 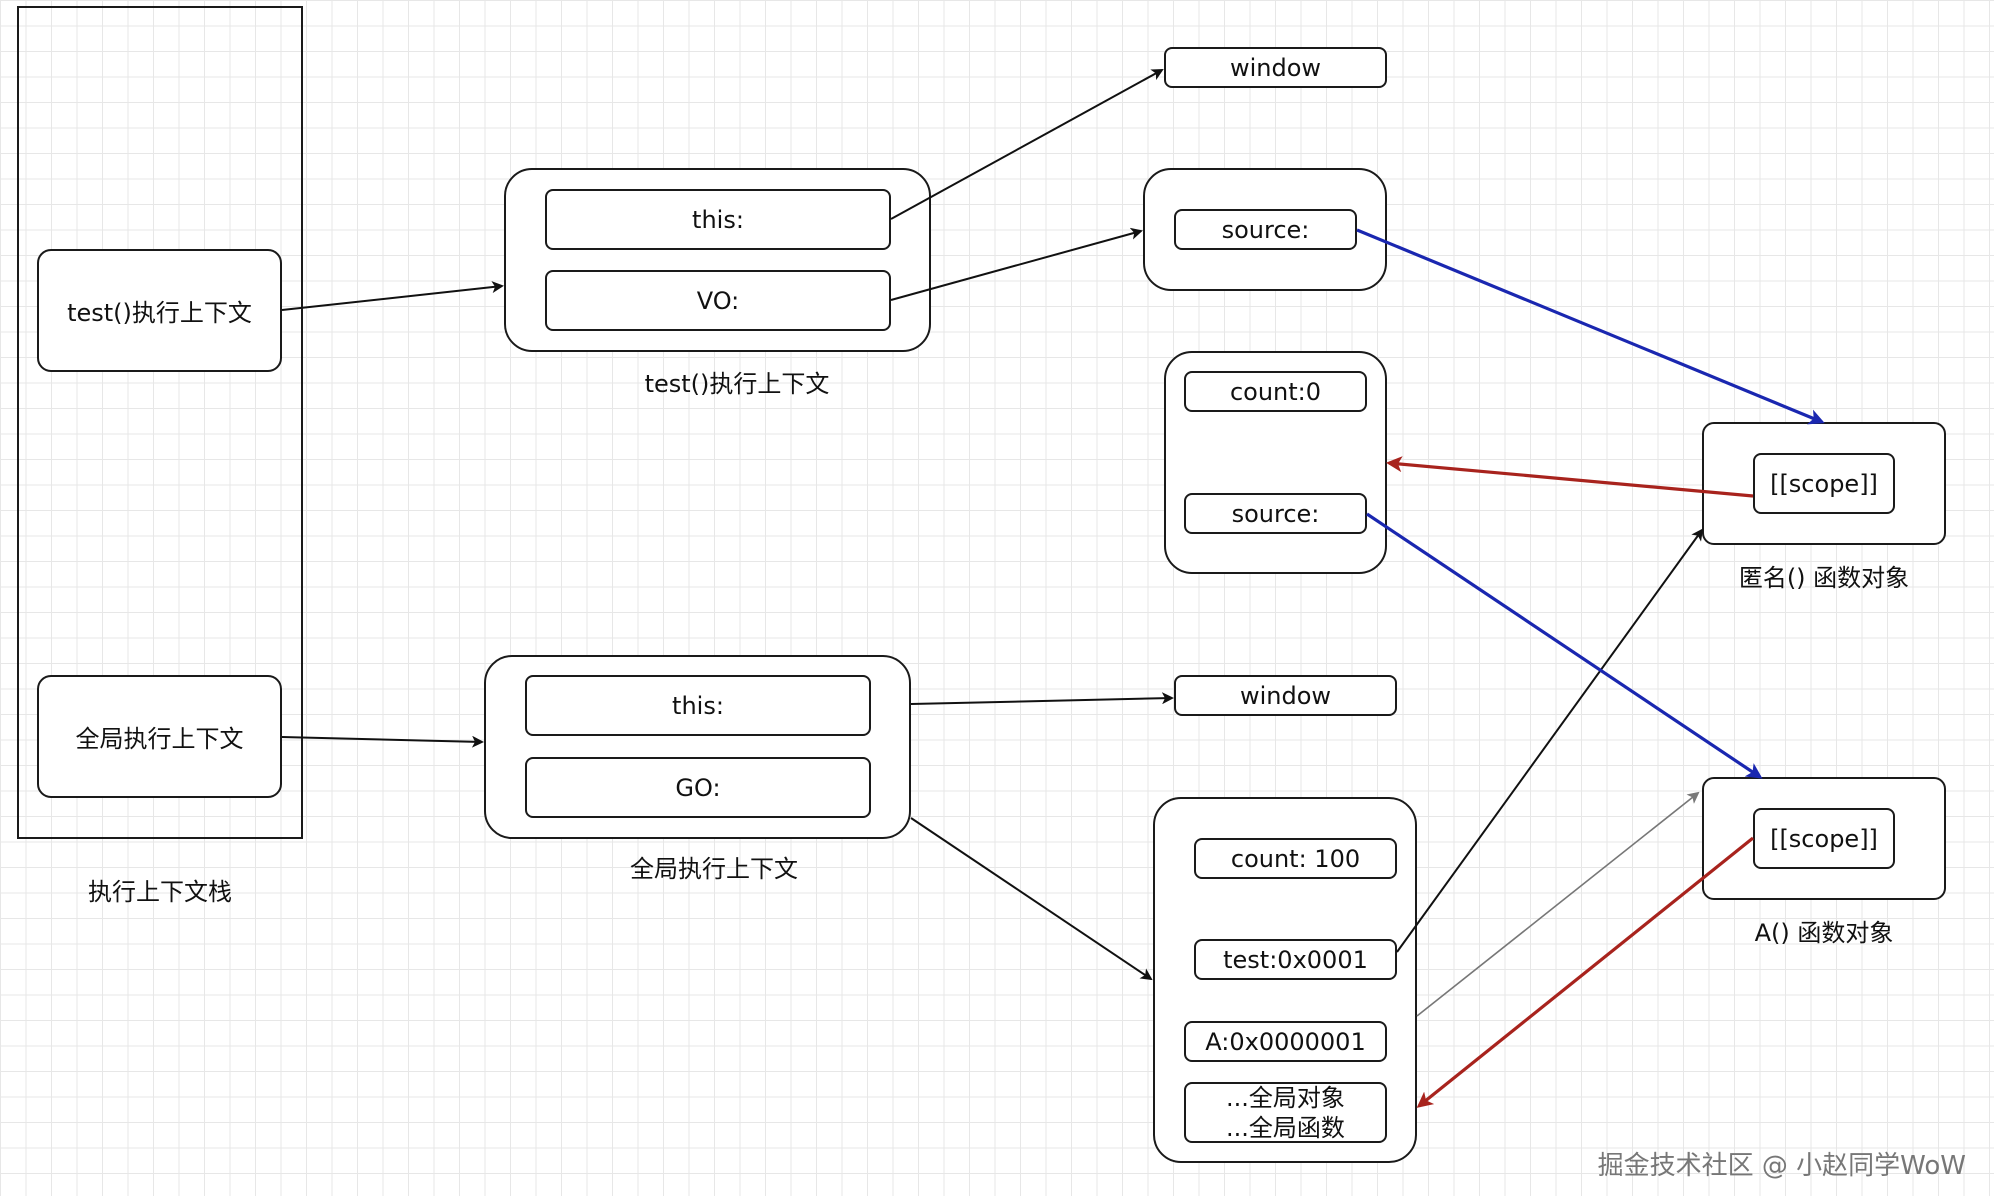 What do you see at coordinates (160, 892) in the screenshot?
I see `stack-label: 执行上下文栈` at bounding box center [160, 892].